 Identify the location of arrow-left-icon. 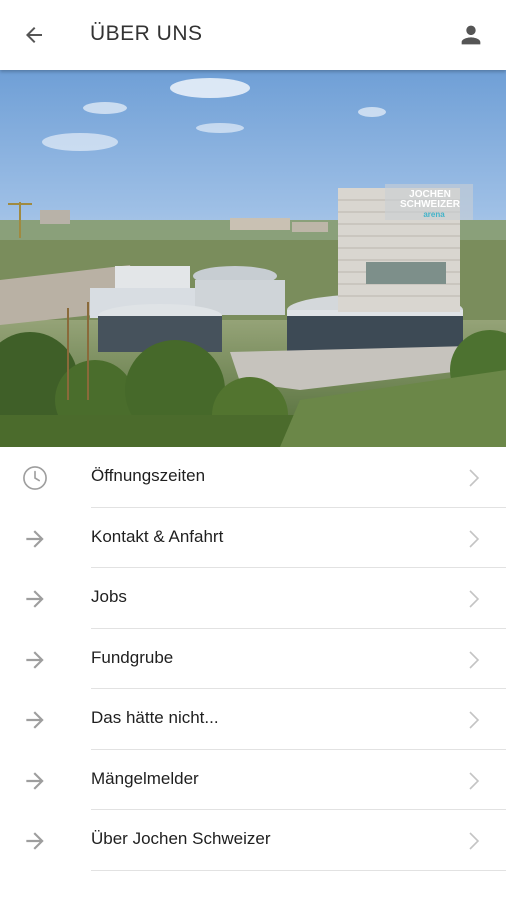
(34, 35).